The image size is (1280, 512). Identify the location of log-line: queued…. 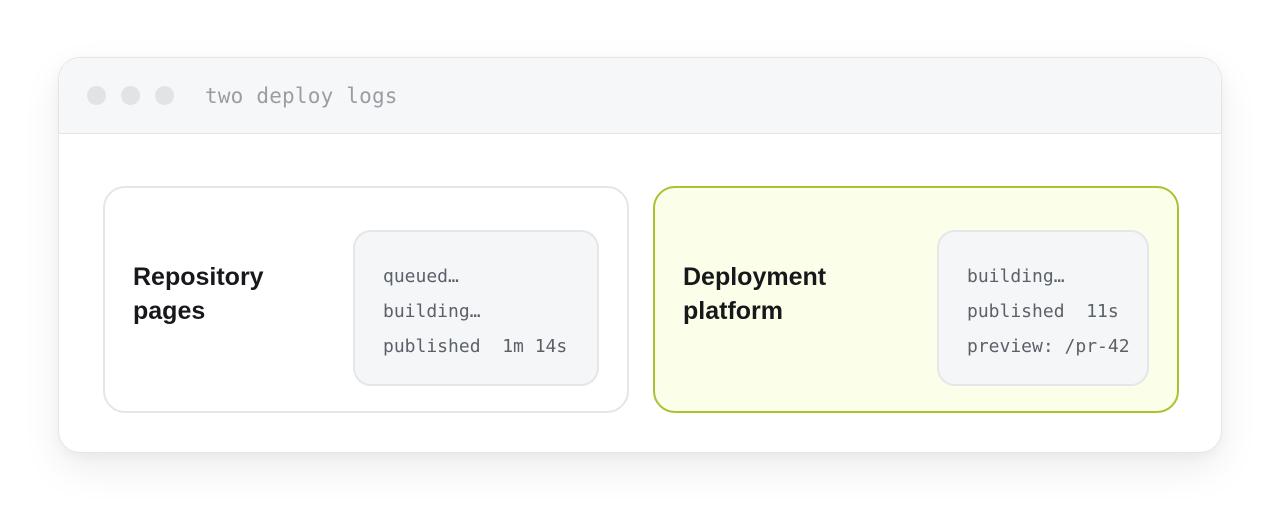
(421, 276).